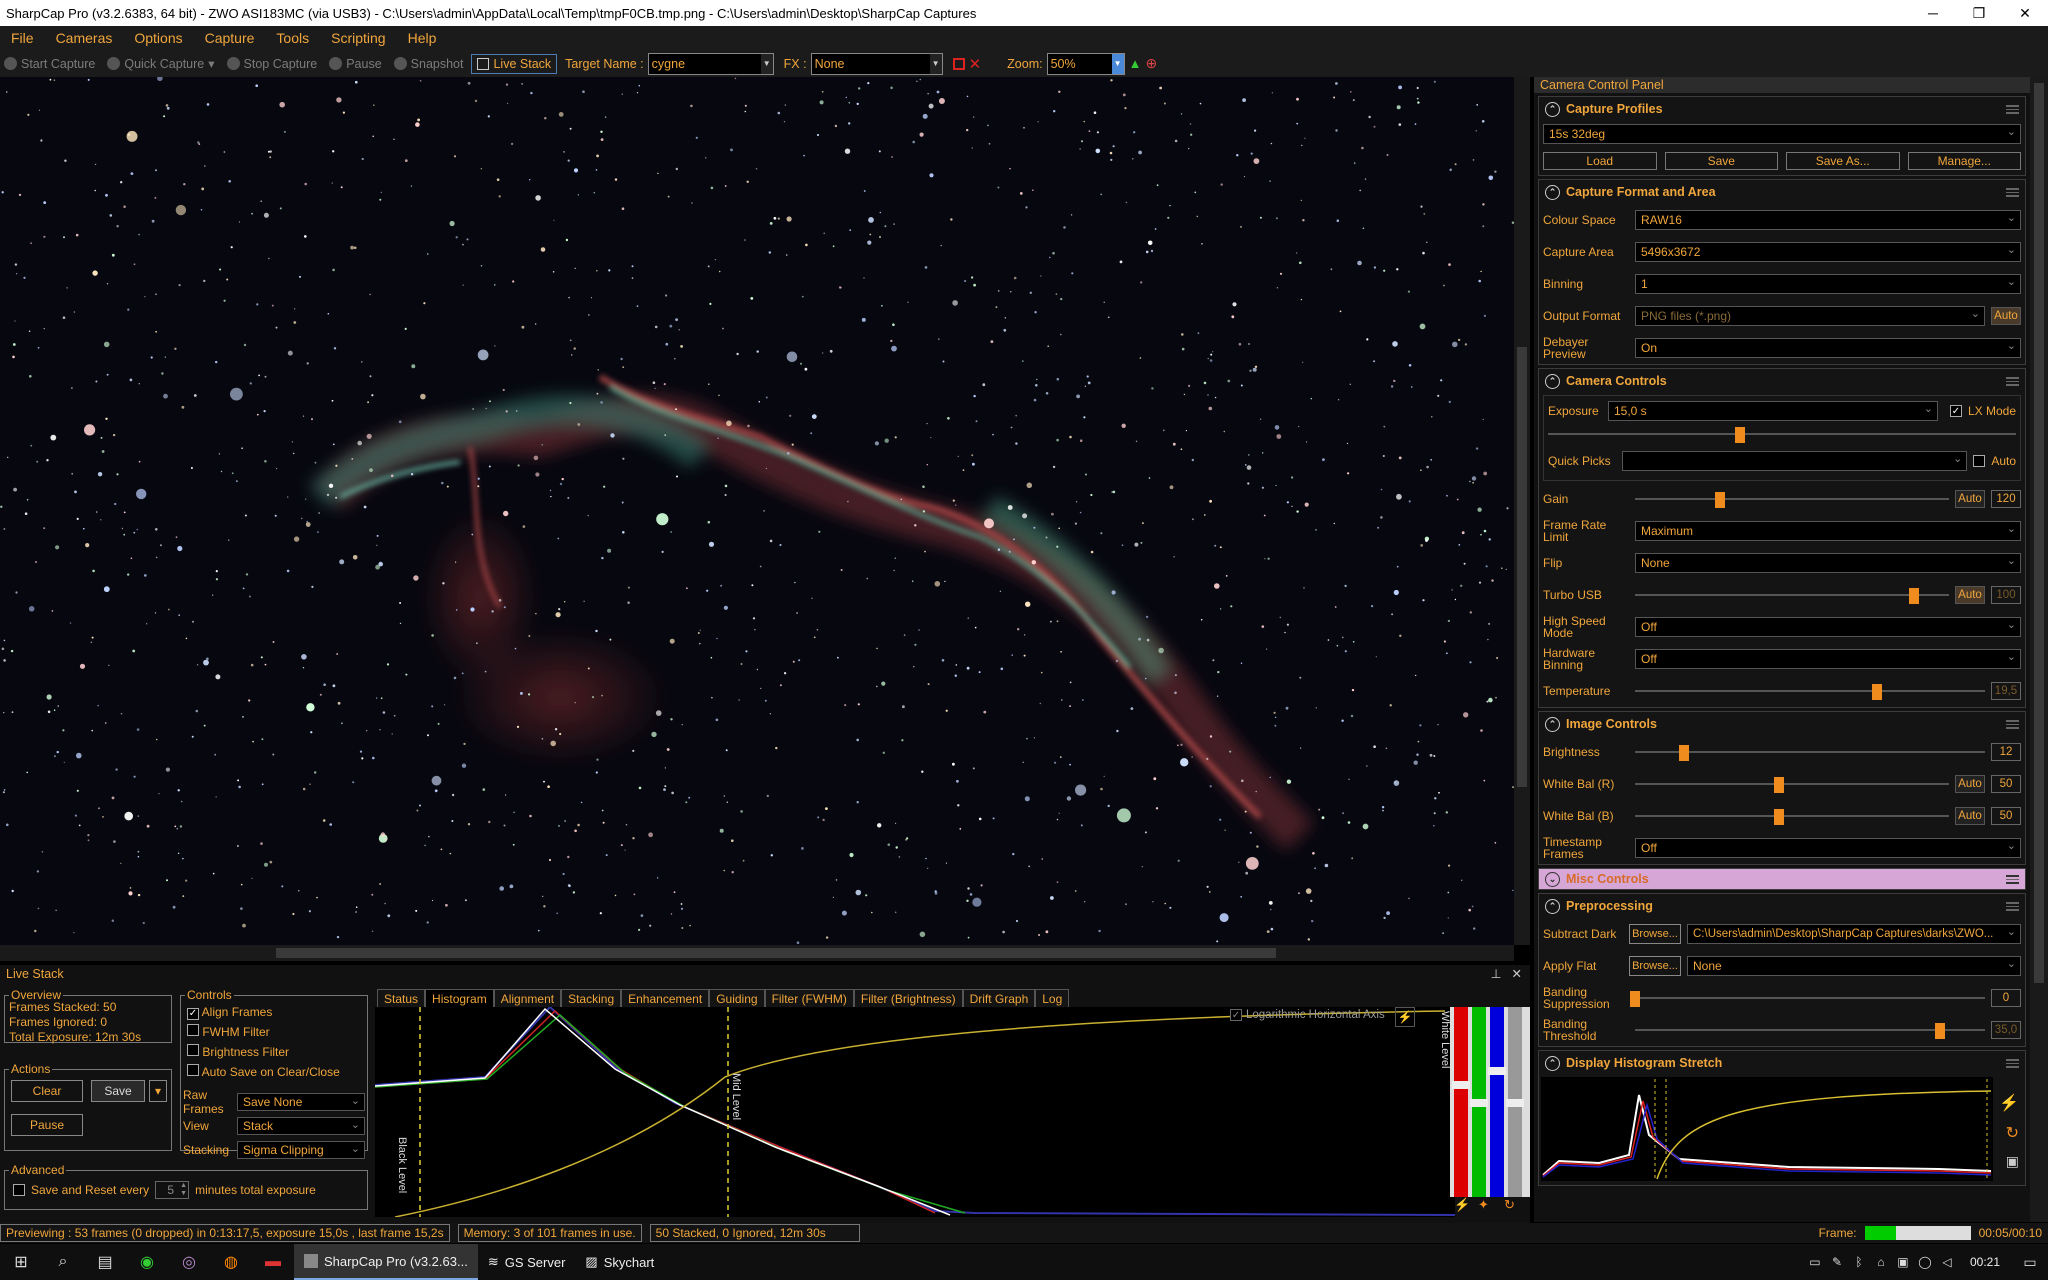 The width and height of the screenshot is (2048, 1280). Describe the element at coordinates (1405, 1017) in the screenshot. I see `auto-stretch-icon: ⚡` at that location.